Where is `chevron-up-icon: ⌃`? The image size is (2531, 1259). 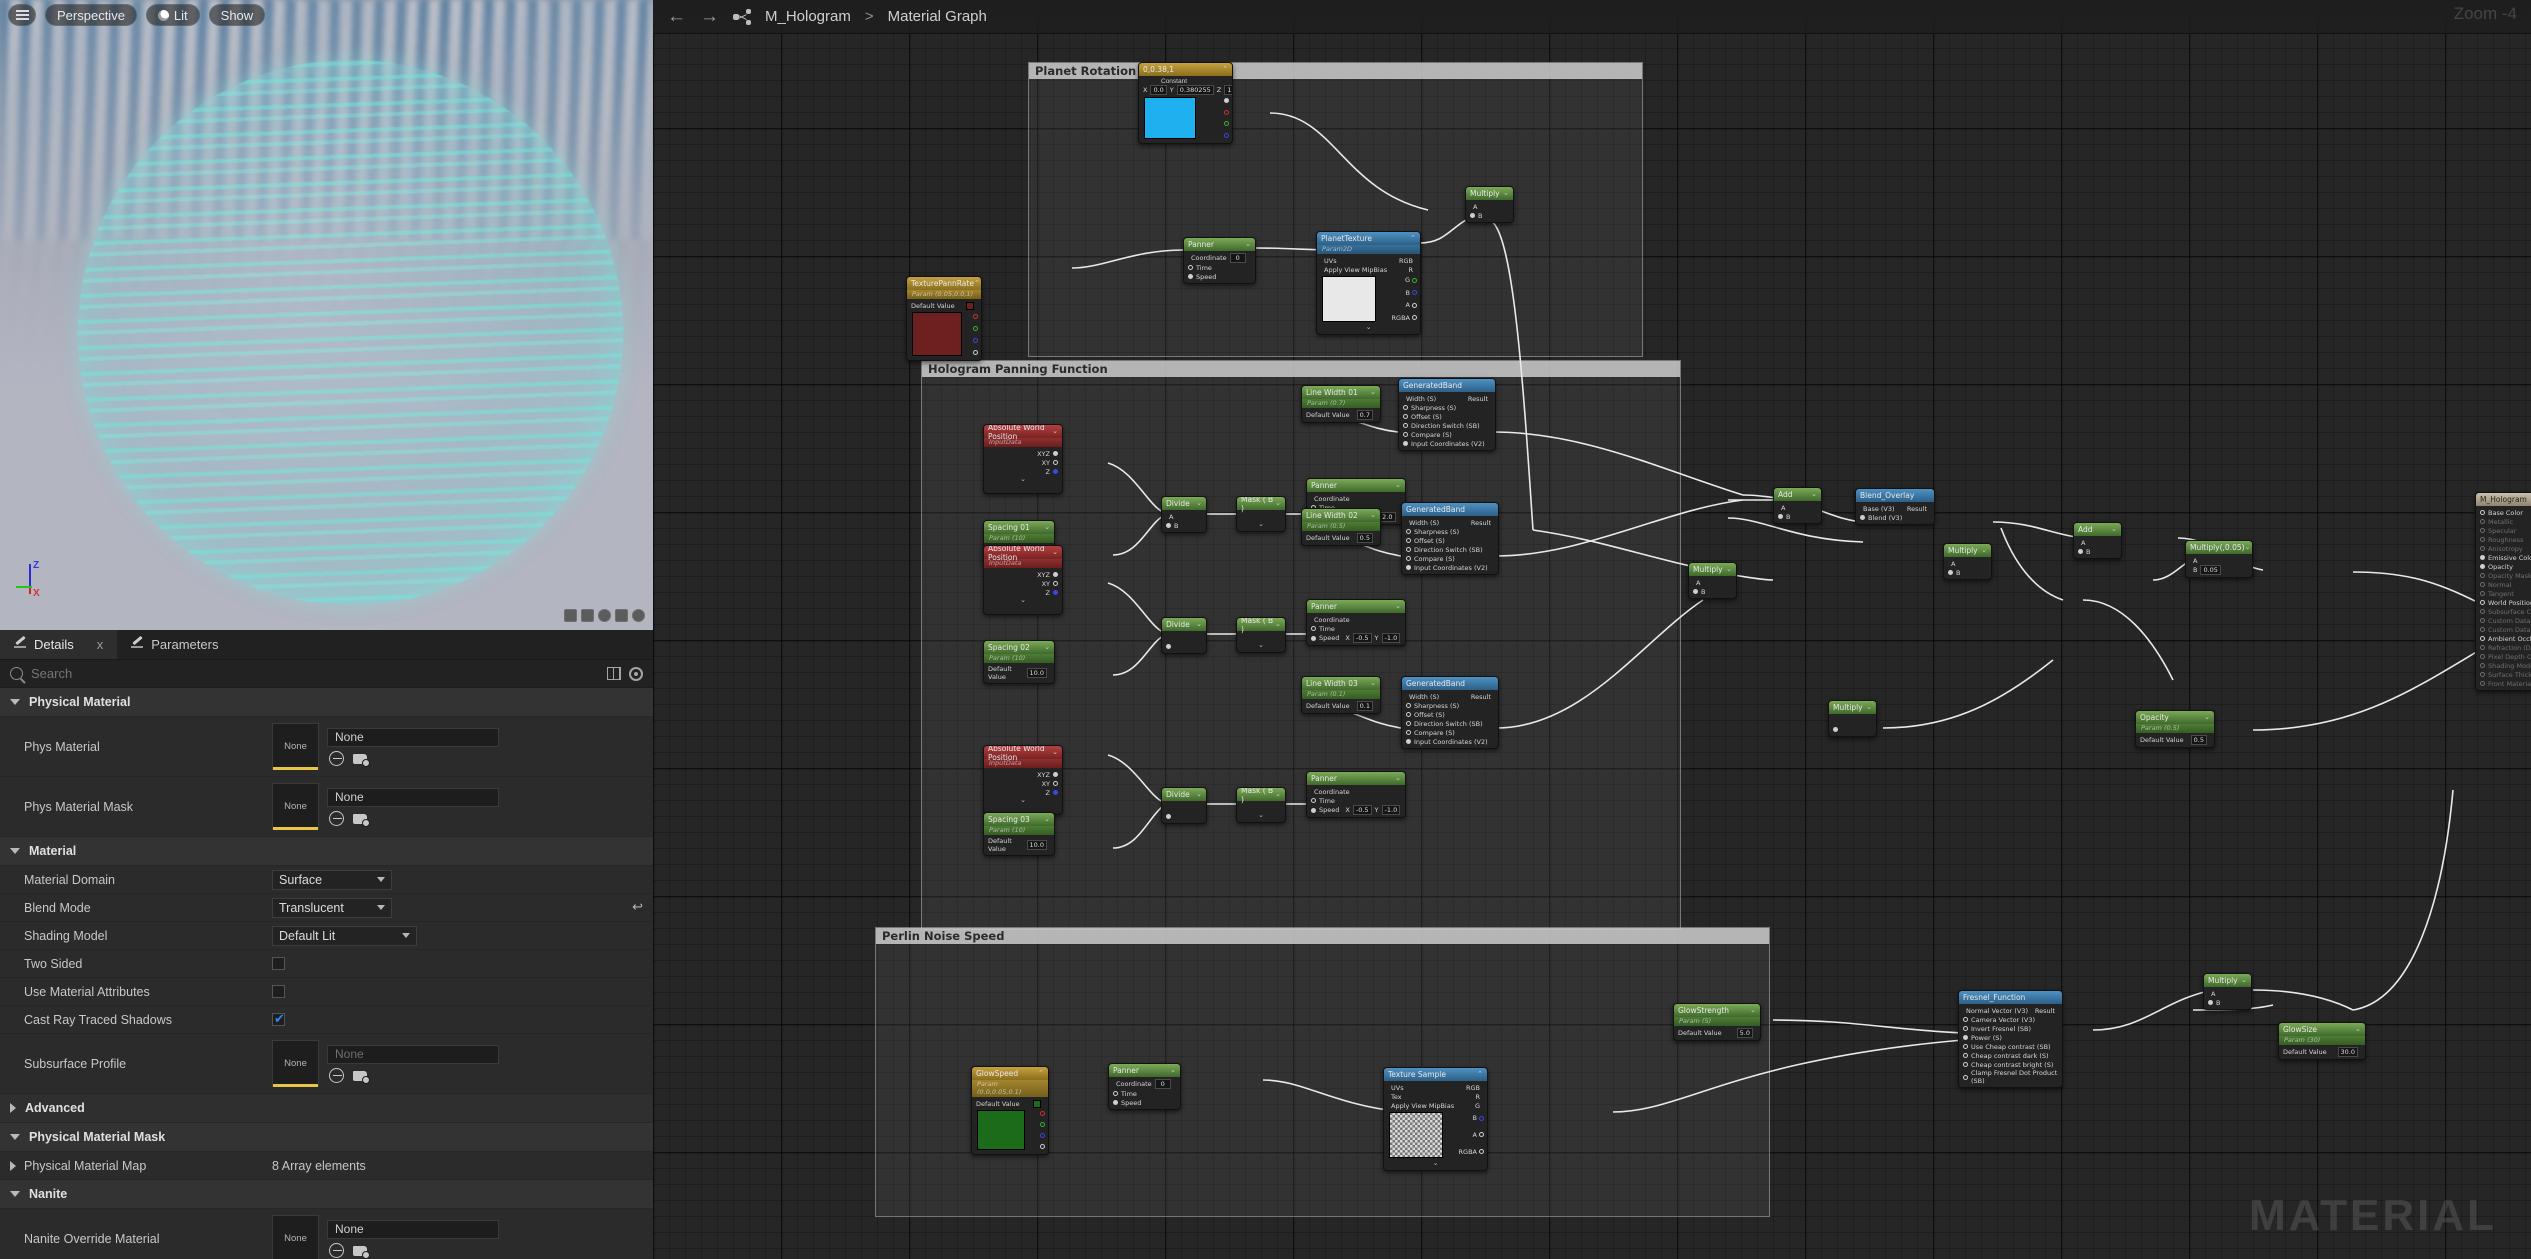 chevron-up-icon: ⌃ is located at coordinates (1413, 238).